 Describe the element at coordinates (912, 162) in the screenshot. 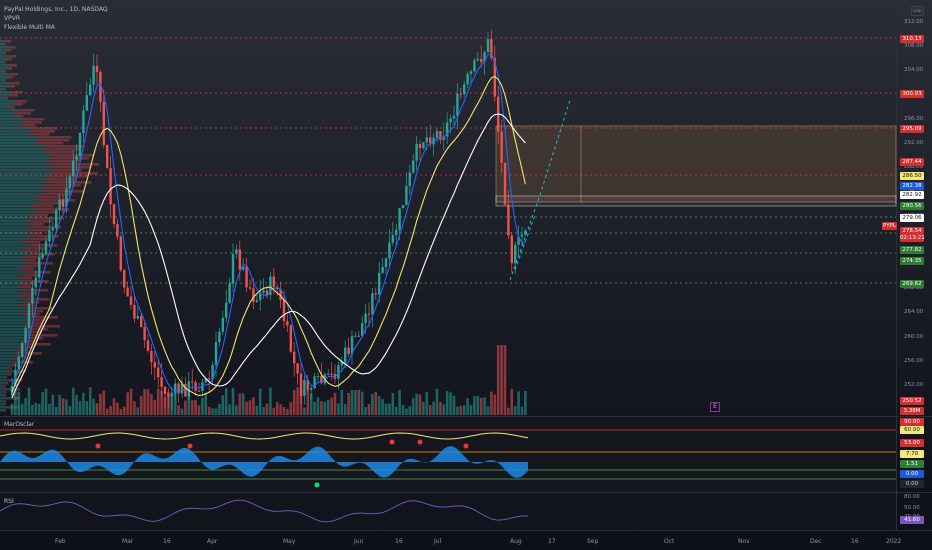

I see `price-tag: 287.44` at that location.